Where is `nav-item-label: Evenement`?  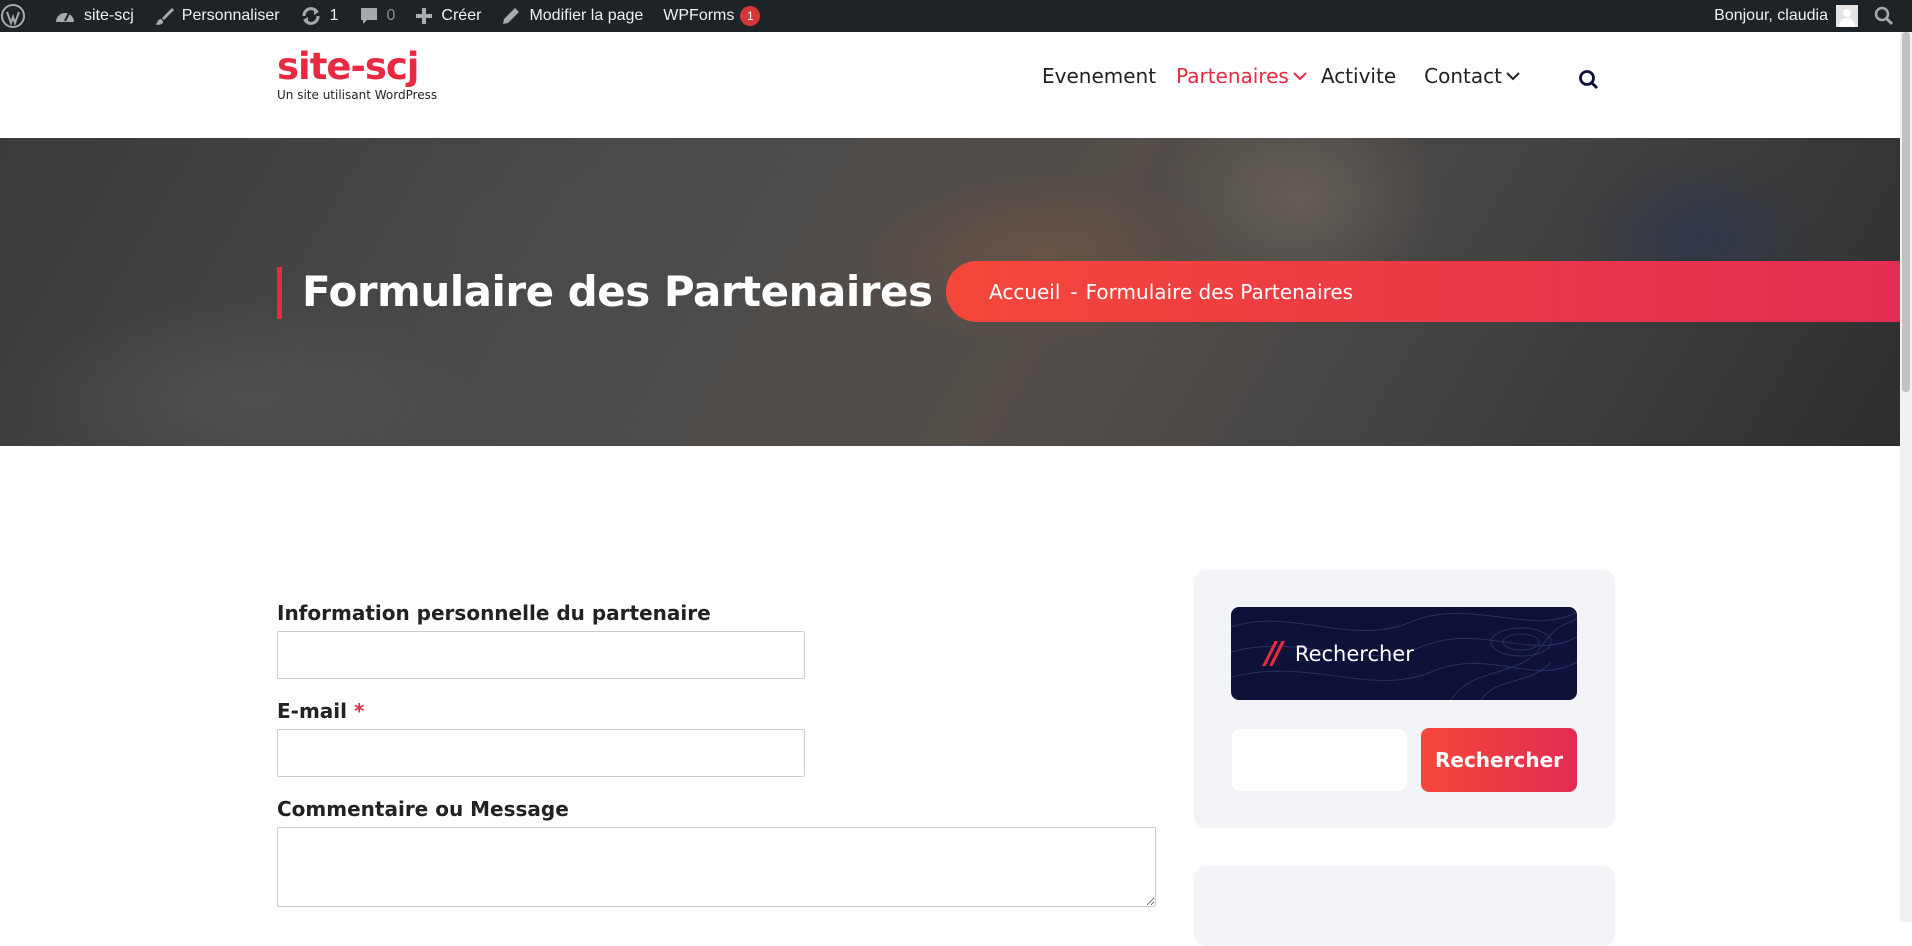
nav-item-label: Evenement is located at coordinates (1099, 76).